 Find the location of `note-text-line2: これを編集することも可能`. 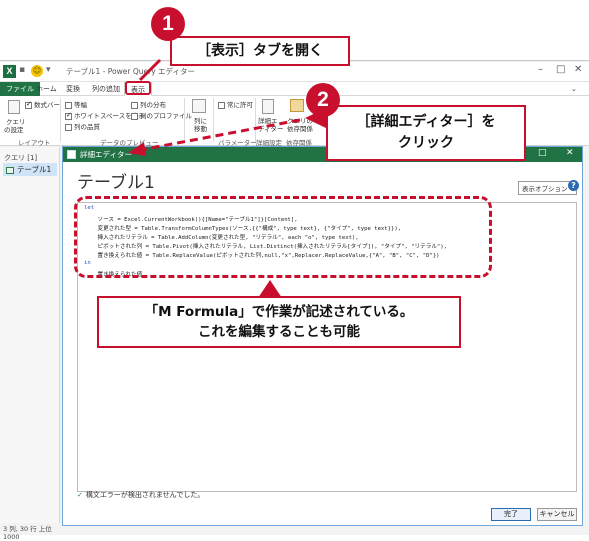

note-text-line2: これを編集することも可能 is located at coordinates (279, 332).